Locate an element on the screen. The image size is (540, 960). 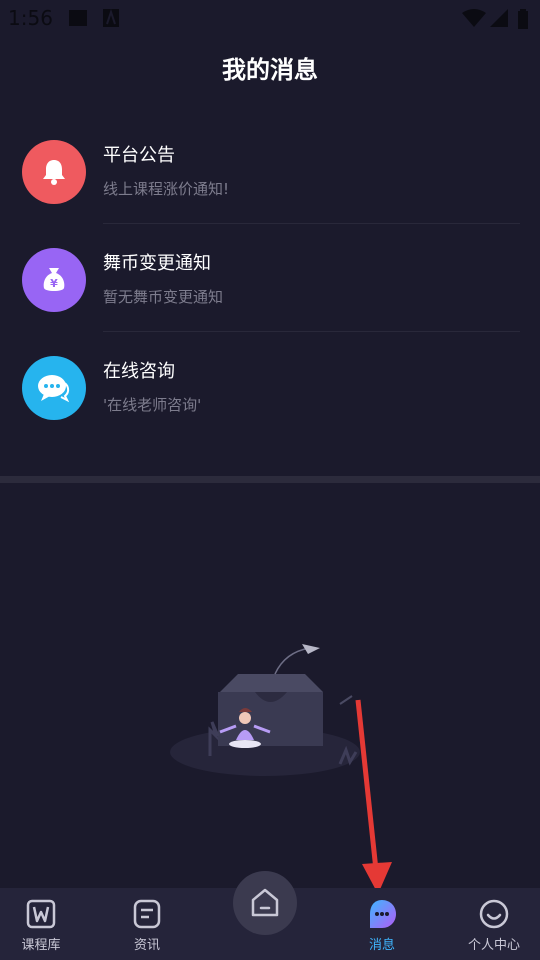
message-subtitle: 暂无舞币变更通知 is located at coordinates (163, 297).